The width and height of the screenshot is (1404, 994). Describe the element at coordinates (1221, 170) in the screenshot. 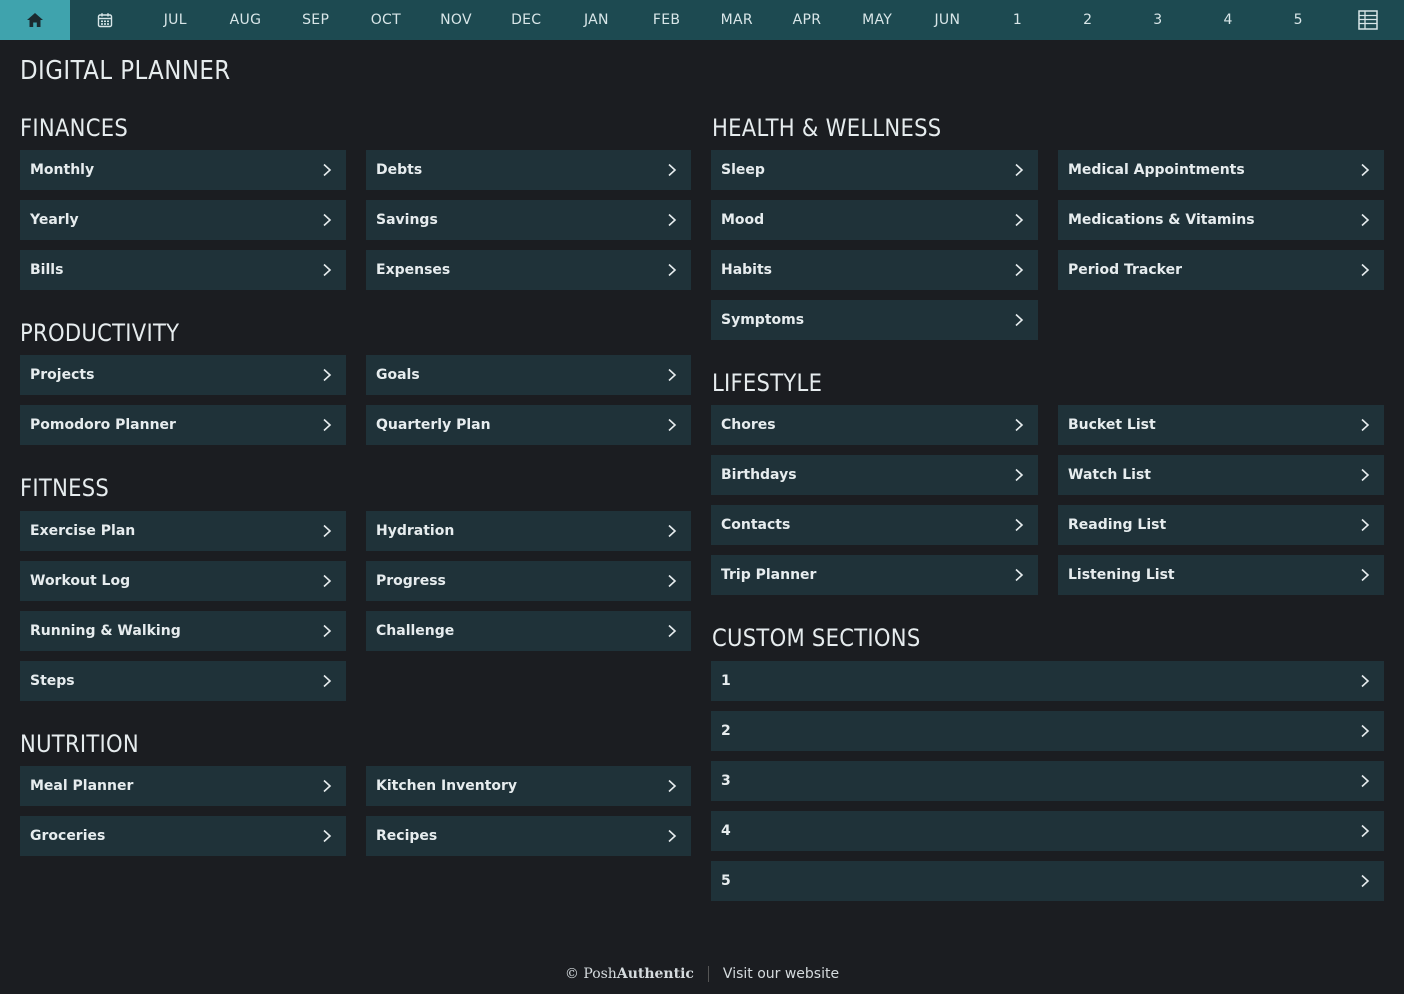

I see `item-medical-appointments: Medical Appointments` at that location.